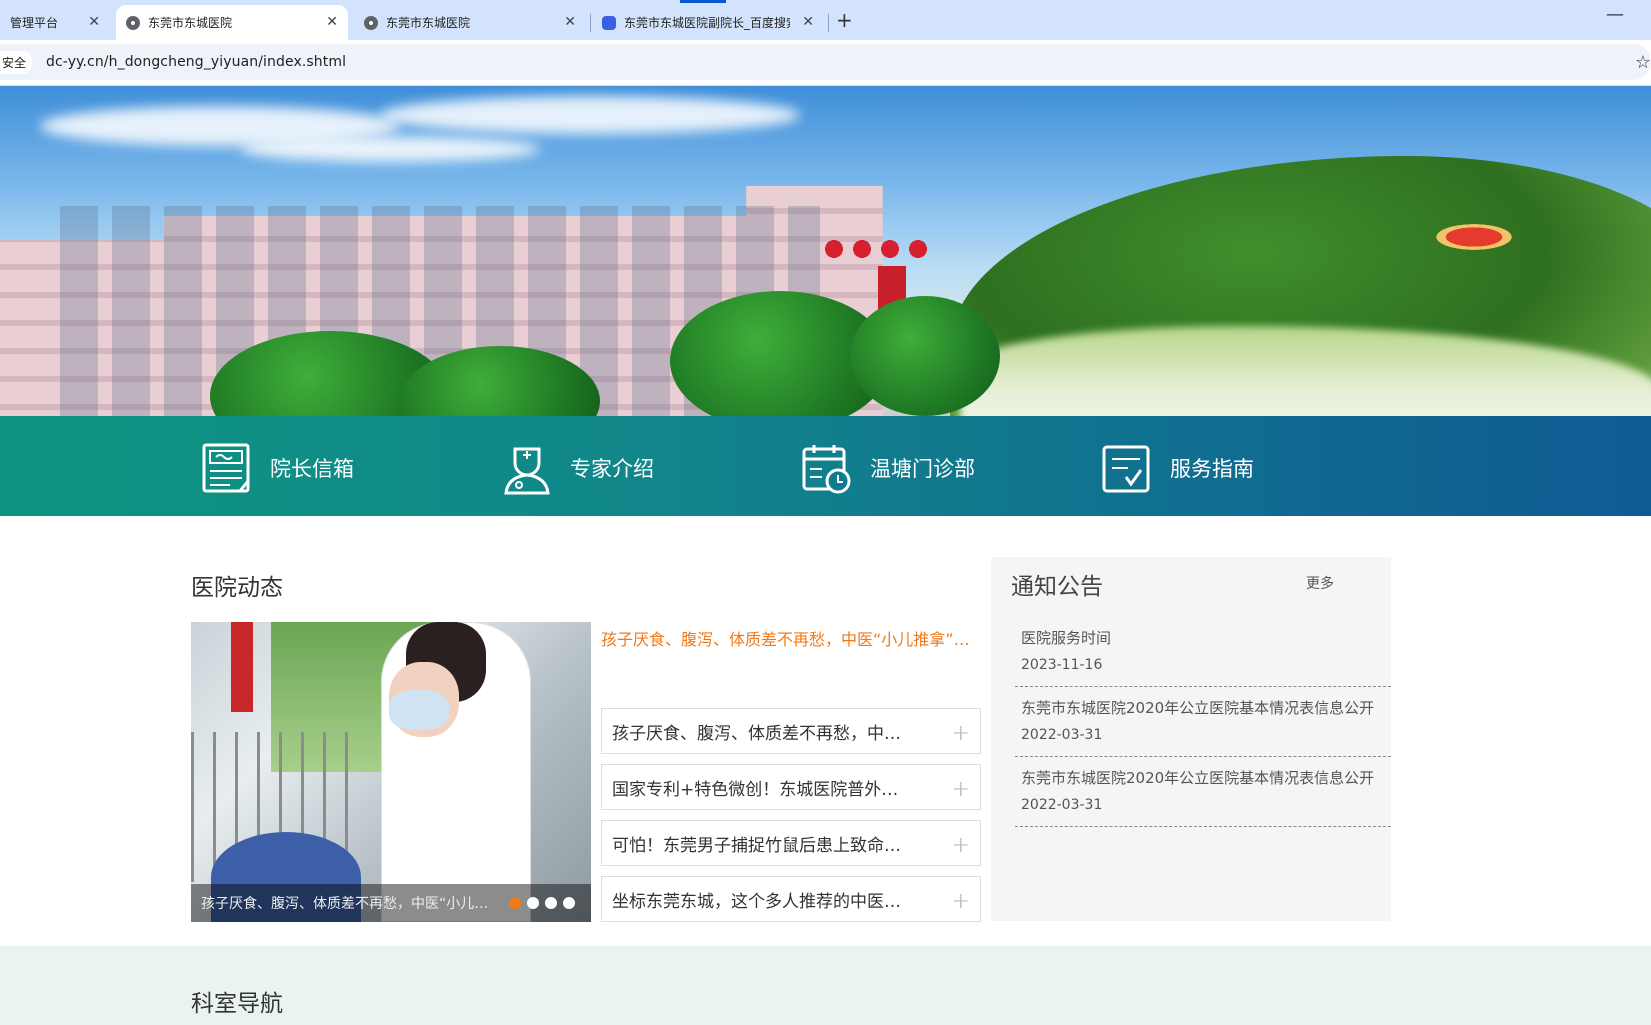 This screenshot has height=1025, width=1651. I want to click on notice-item: 医院服务时间 2023-11-16, so click(1203, 652).